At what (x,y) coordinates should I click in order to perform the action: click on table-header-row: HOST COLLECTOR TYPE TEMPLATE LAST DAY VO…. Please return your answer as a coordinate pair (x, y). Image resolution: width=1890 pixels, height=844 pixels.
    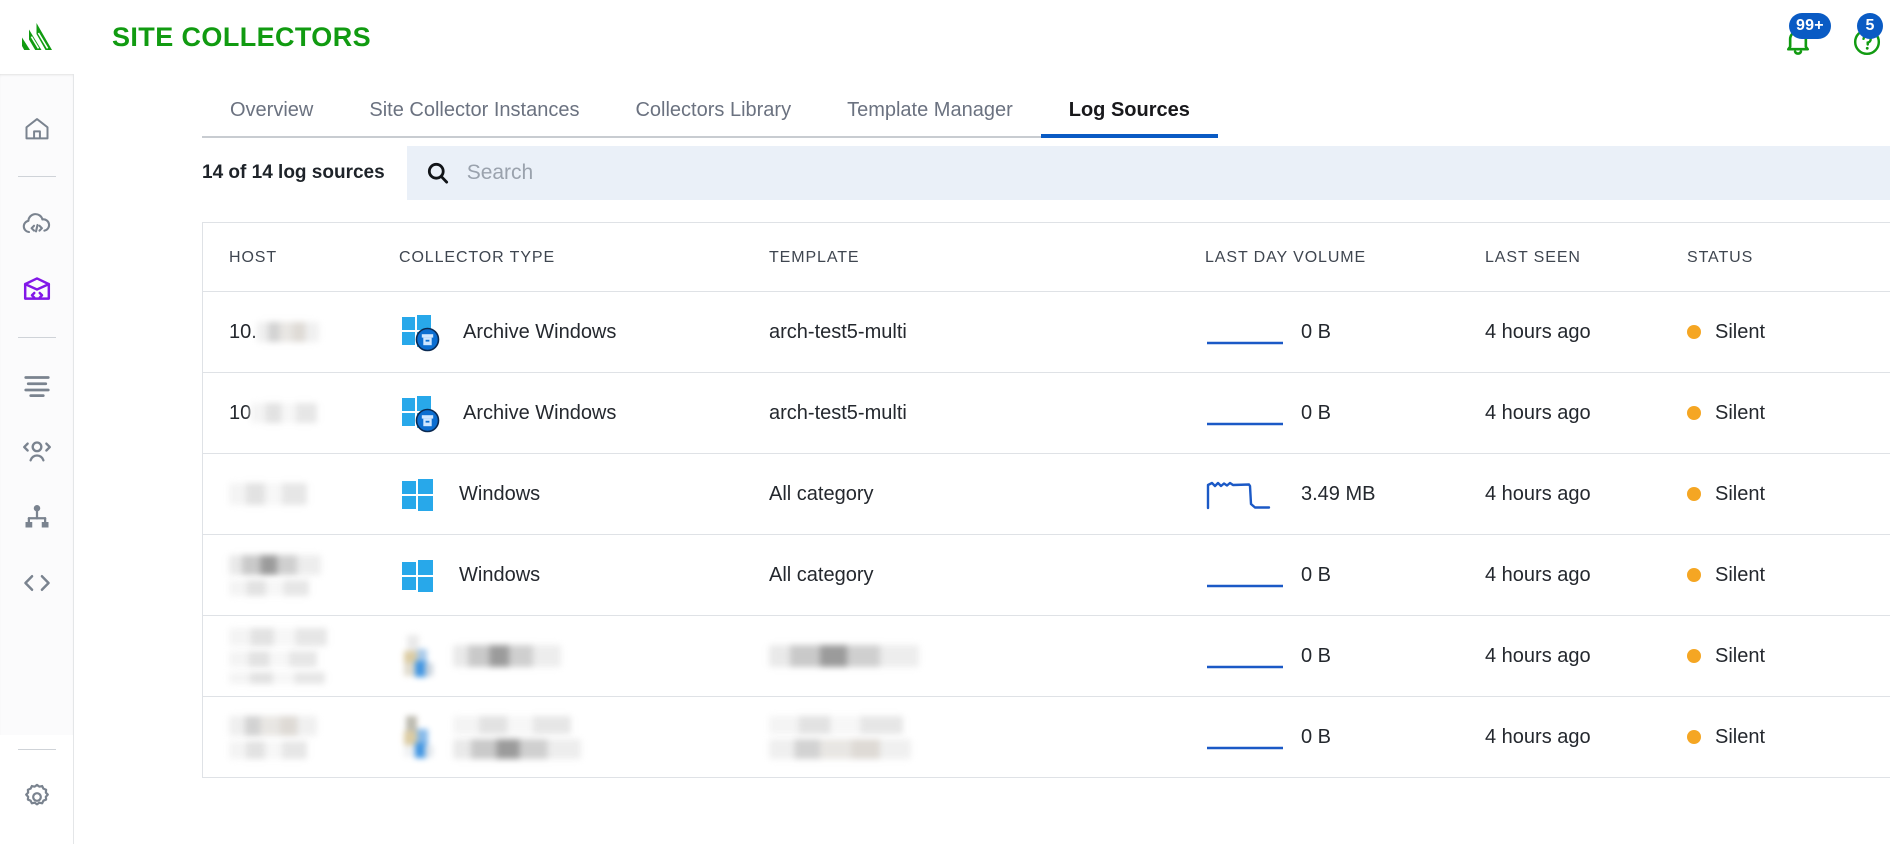
    Looking at the image, I should click on (1046, 257).